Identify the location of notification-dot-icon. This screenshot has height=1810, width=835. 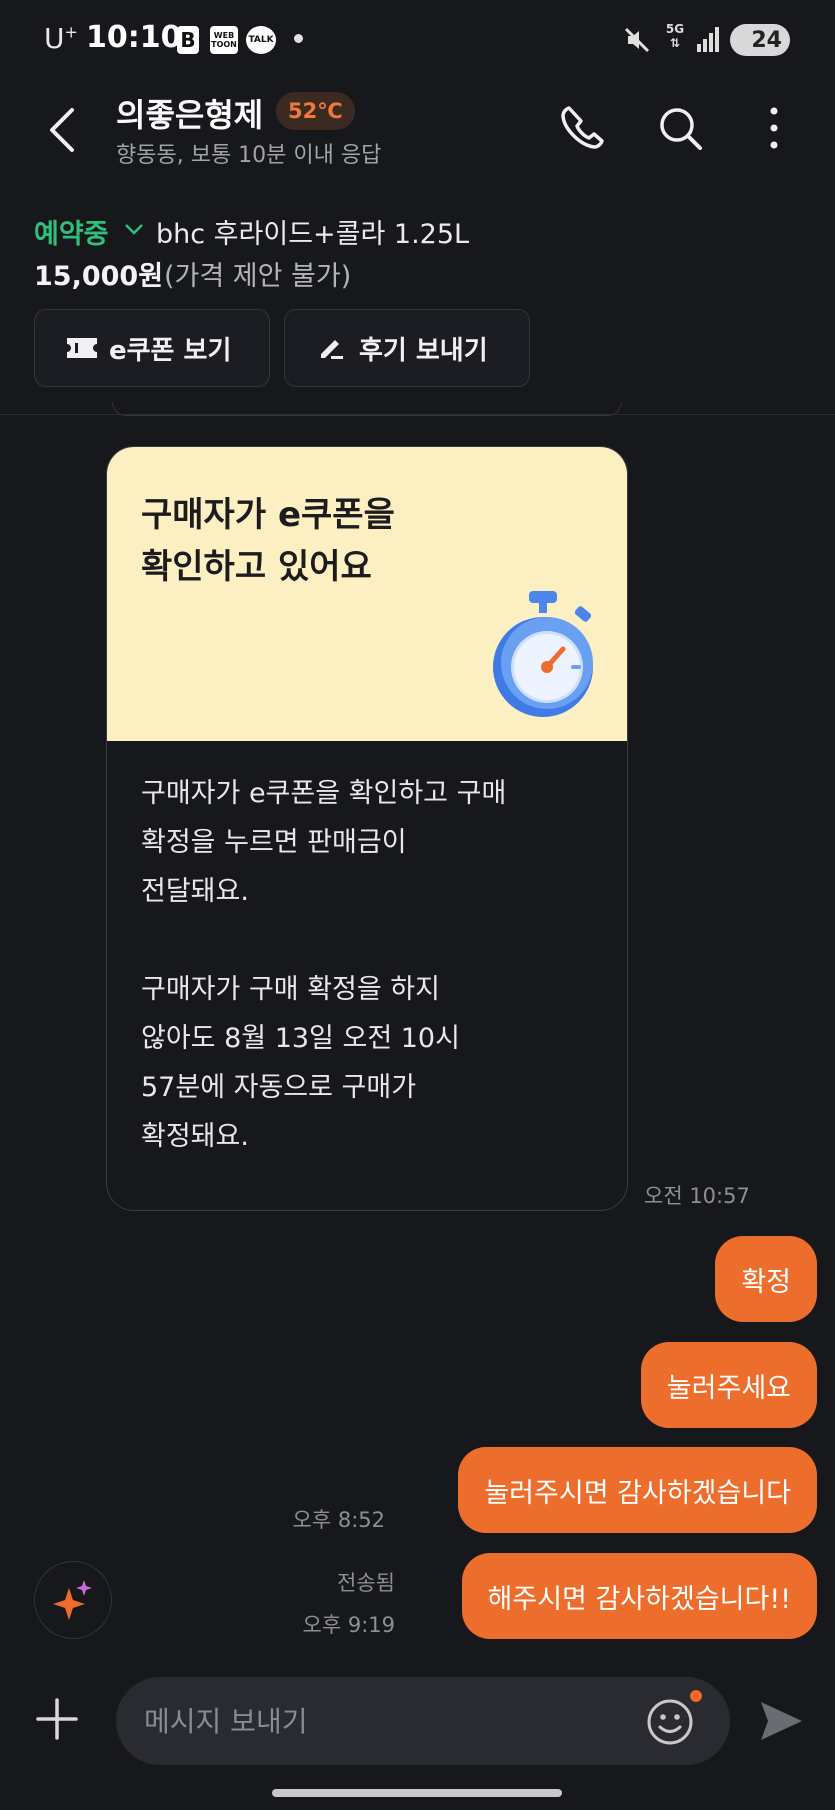
(298, 38).